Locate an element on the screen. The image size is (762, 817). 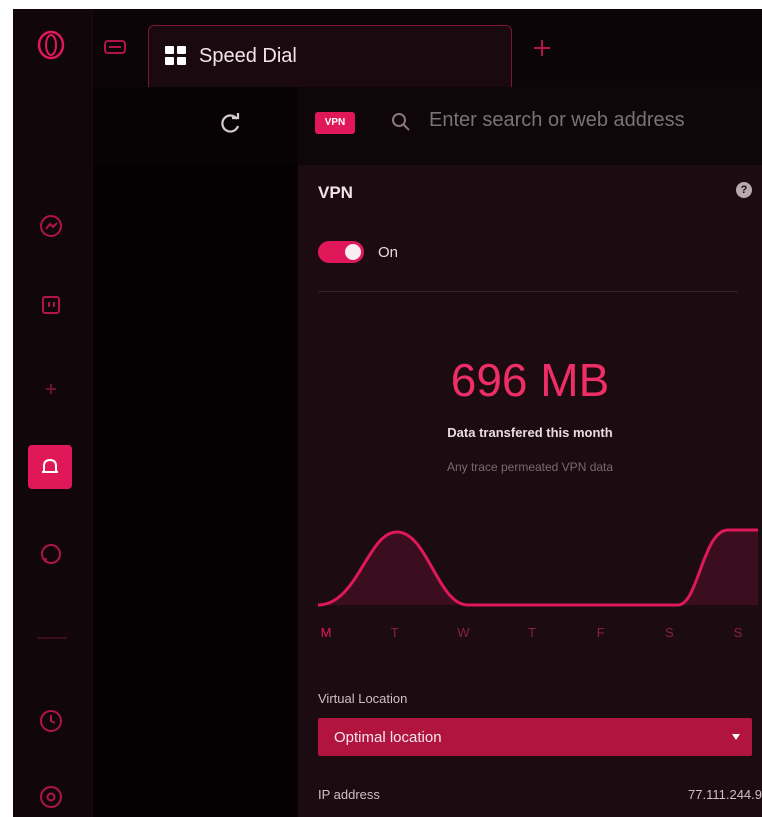
virtual-location-select: Optimal location is located at coordinates (535, 737).